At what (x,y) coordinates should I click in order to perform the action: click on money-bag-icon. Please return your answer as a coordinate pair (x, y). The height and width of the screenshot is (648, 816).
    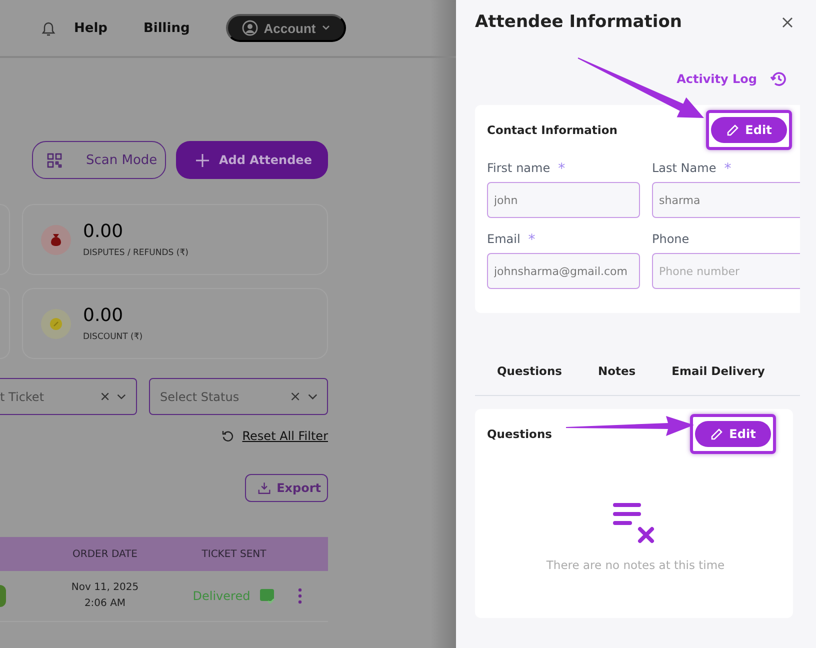
    Looking at the image, I should click on (56, 239).